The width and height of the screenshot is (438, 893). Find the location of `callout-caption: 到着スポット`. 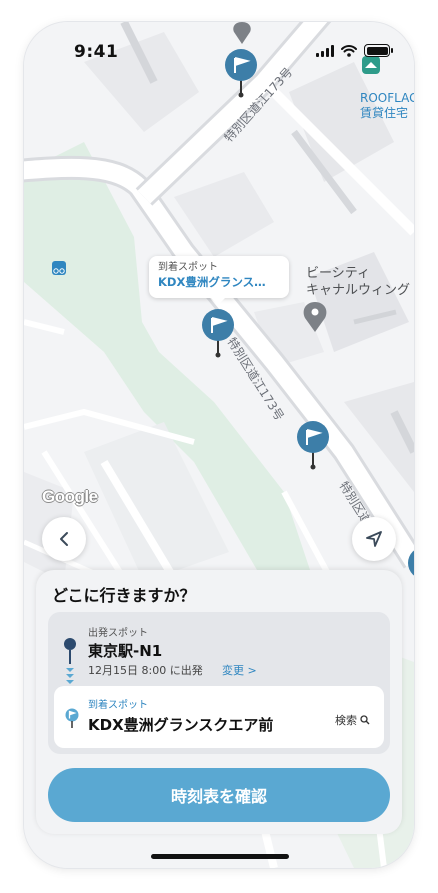

callout-caption: 到着スポット is located at coordinates (188, 267).